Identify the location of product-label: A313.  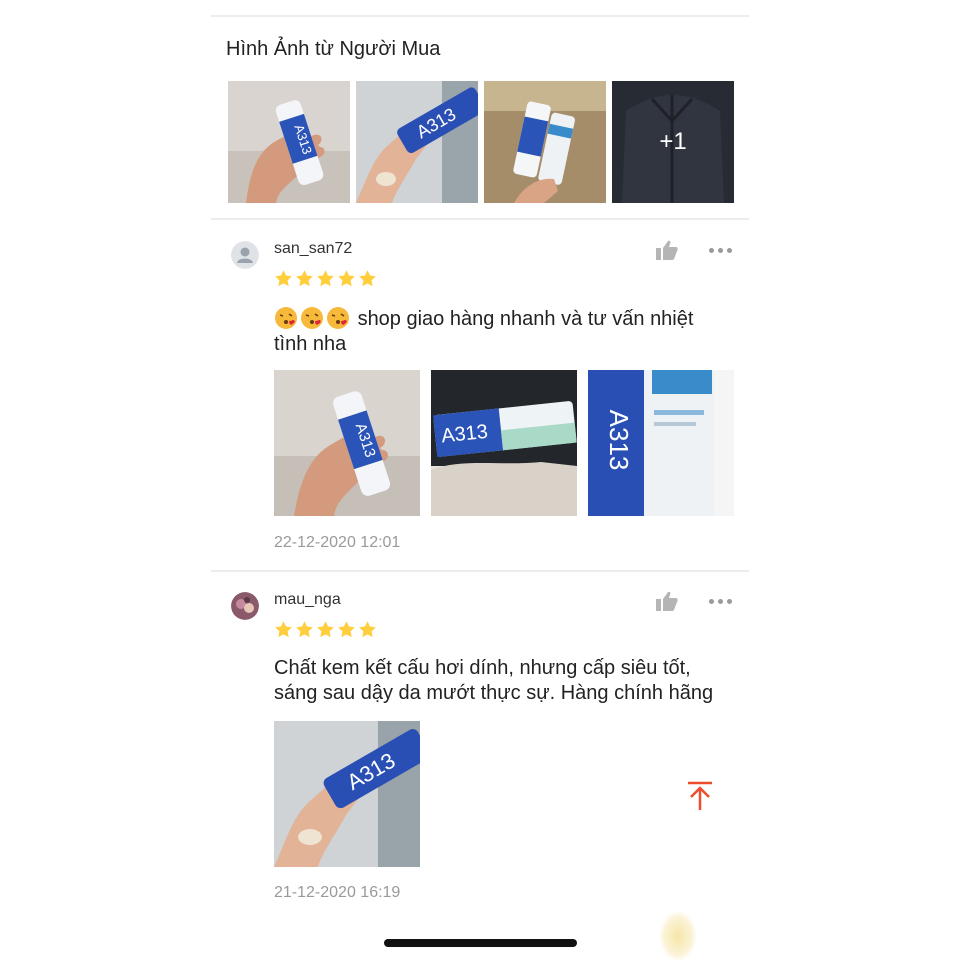
(619, 440).